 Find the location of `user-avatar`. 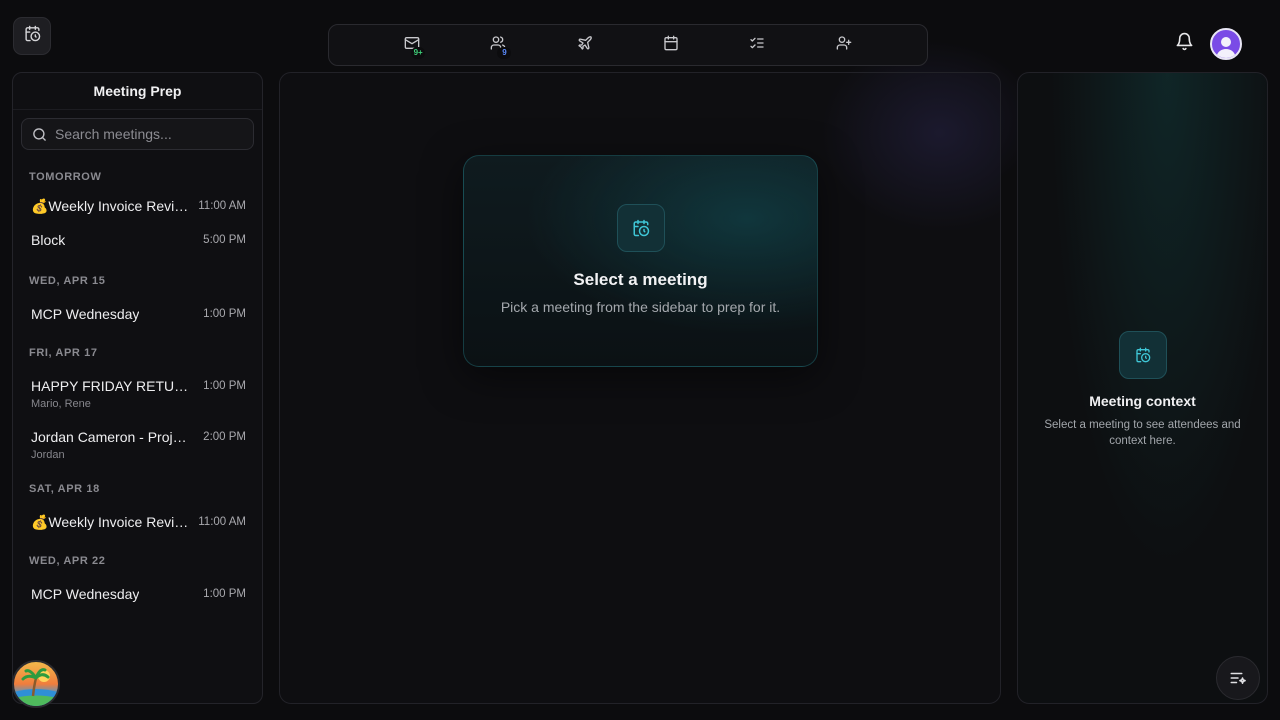

user-avatar is located at coordinates (1226, 44).